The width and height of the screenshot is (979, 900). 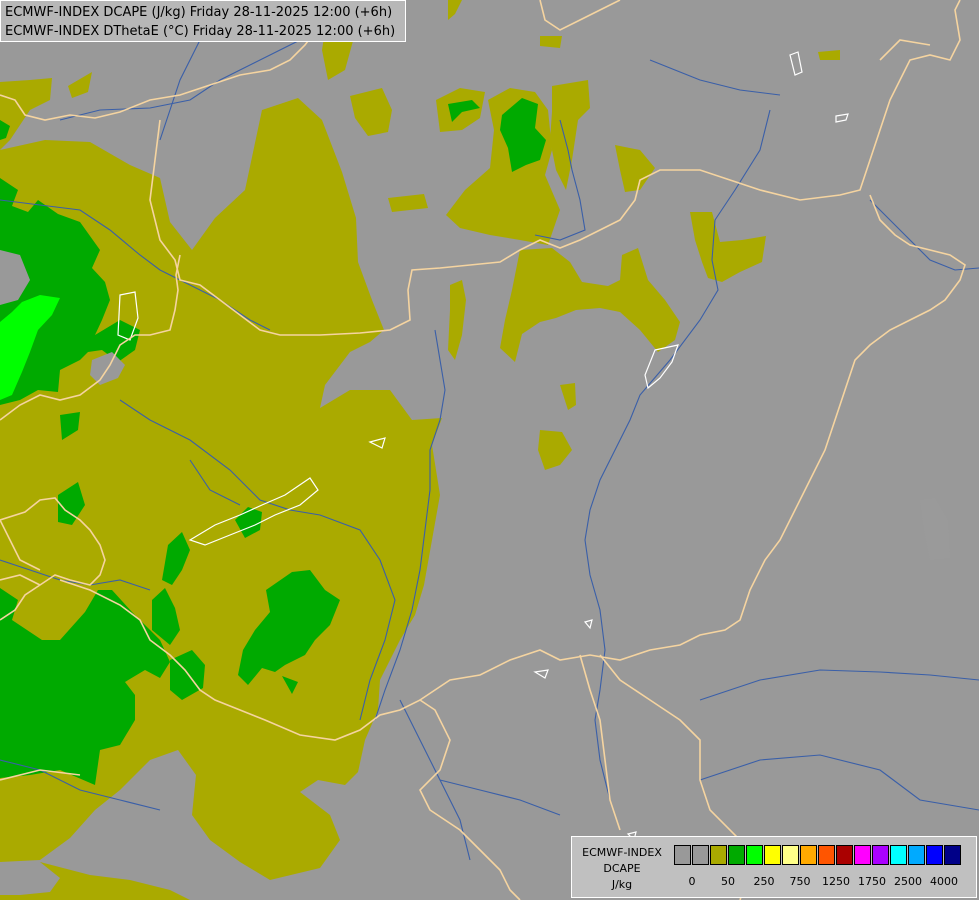 What do you see at coordinates (800, 881) in the screenshot?
I see `legend-tick-label: 750` at bounding box center [800, 881].